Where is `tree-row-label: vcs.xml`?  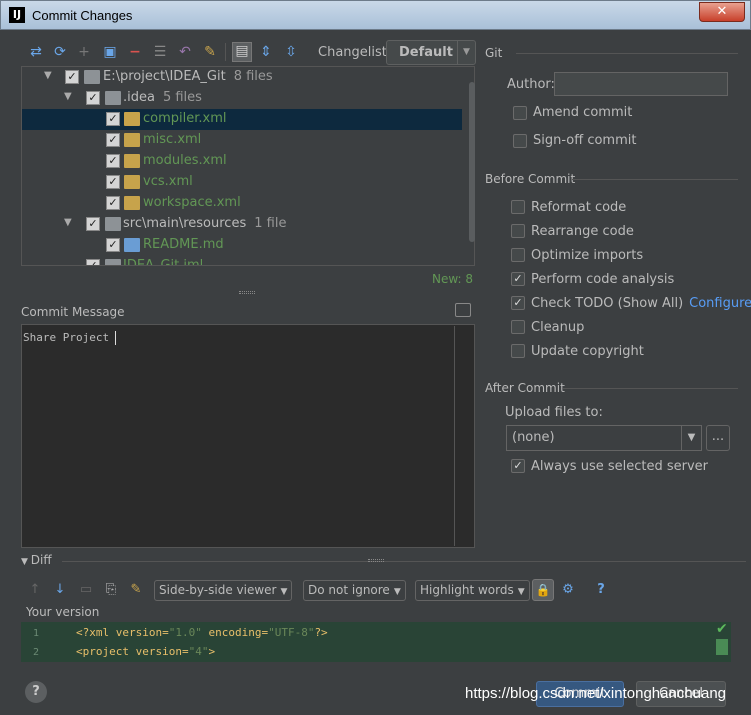
tree-row-label: vcs.xml is located at coordinates (168, 181).